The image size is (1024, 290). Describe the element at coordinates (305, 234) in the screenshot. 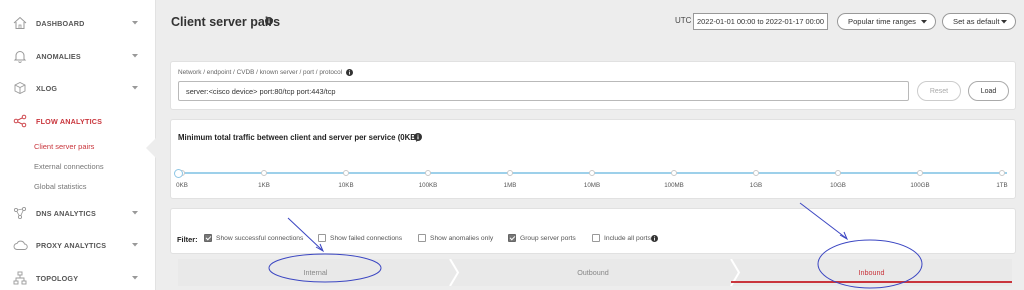

I see `annotation-arrow-internal` at that location.